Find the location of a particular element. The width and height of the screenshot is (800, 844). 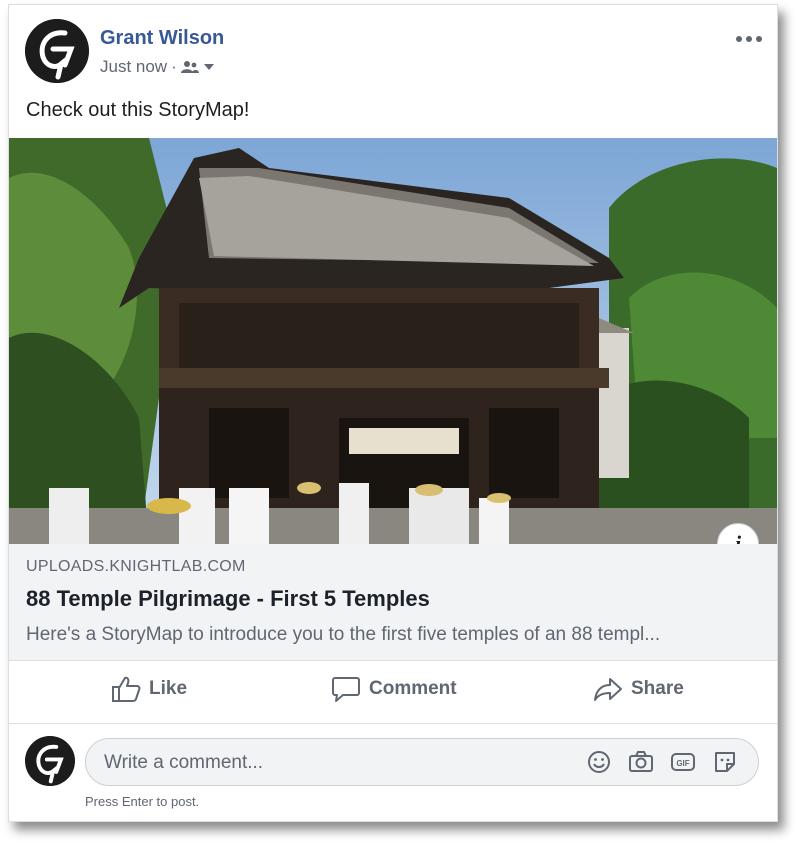

svg-text: GIF is located at coordinates (682, 763).